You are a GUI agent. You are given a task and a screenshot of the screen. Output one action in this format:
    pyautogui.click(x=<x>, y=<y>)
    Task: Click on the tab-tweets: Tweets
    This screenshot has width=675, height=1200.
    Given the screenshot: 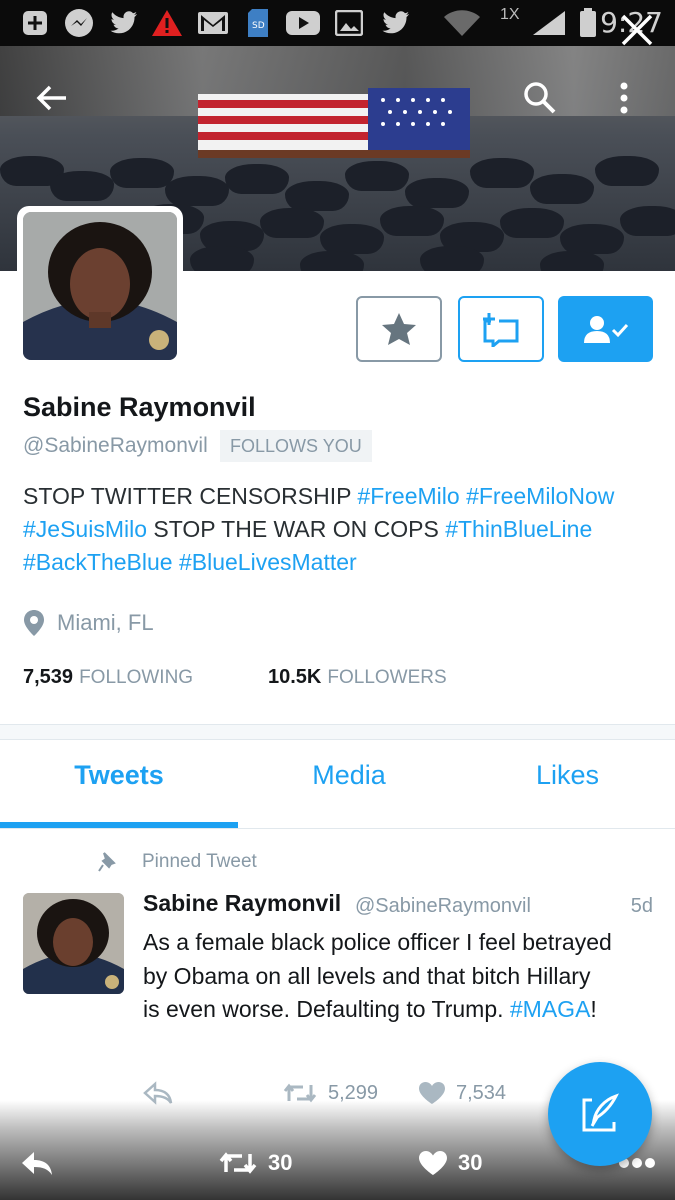 What is the action you would take?
    pyautogui.click(x=119, y=775)
    